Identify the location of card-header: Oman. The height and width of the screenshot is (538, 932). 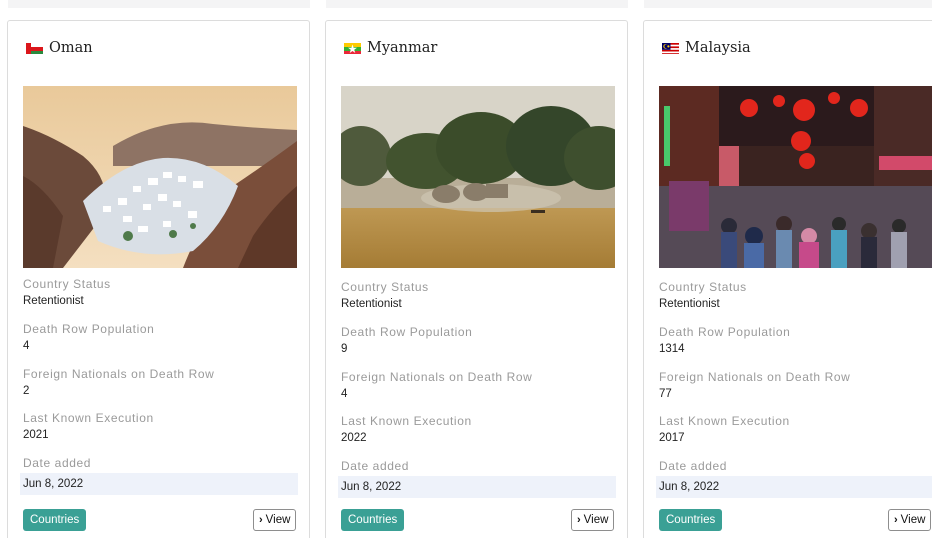
(158, 48).